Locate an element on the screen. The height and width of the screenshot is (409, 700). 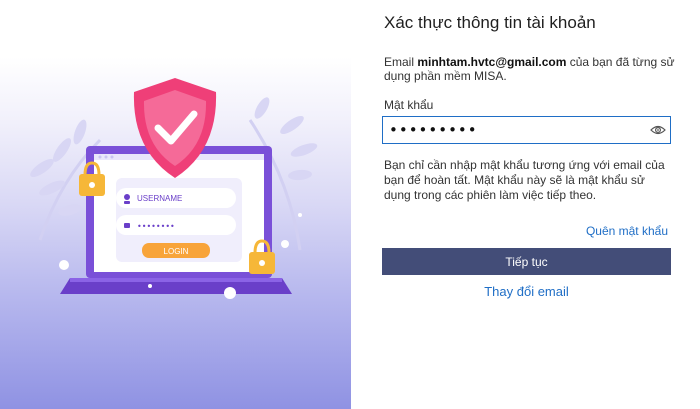
illustration-password-field is located at coordinates (176, 225).